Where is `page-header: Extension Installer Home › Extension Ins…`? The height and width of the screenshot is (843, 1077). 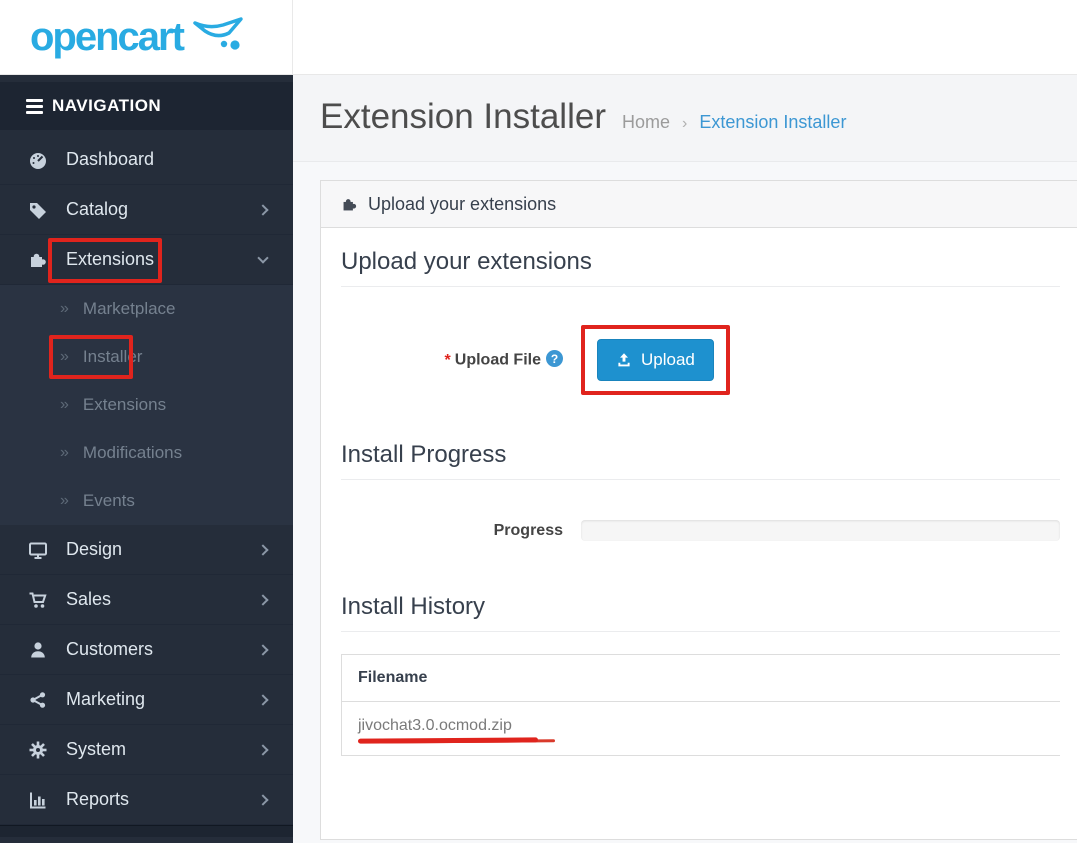
page-header: Extension Installer Home › Extension Ins… is located at coordinates (685, 118).